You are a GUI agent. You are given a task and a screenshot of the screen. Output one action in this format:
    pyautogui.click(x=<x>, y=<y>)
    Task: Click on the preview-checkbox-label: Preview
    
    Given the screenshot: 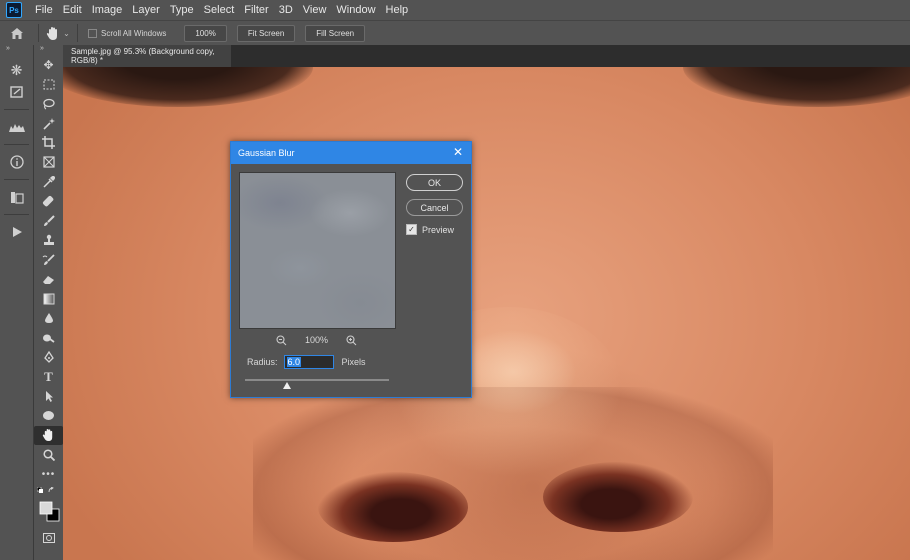 What is the action you would take?
    pyautogui.click(x=438, y=229)
    